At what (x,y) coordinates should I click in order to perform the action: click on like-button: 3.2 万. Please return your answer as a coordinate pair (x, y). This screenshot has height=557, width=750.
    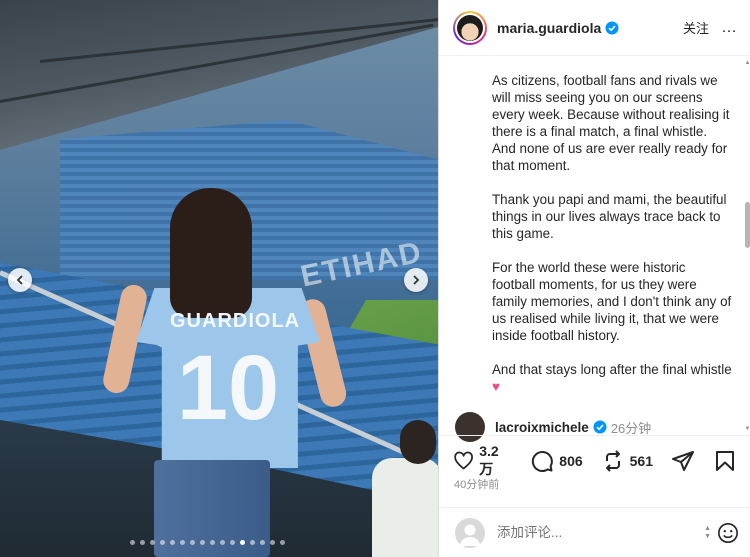
    Looking at the image, I should click on (482, 461).